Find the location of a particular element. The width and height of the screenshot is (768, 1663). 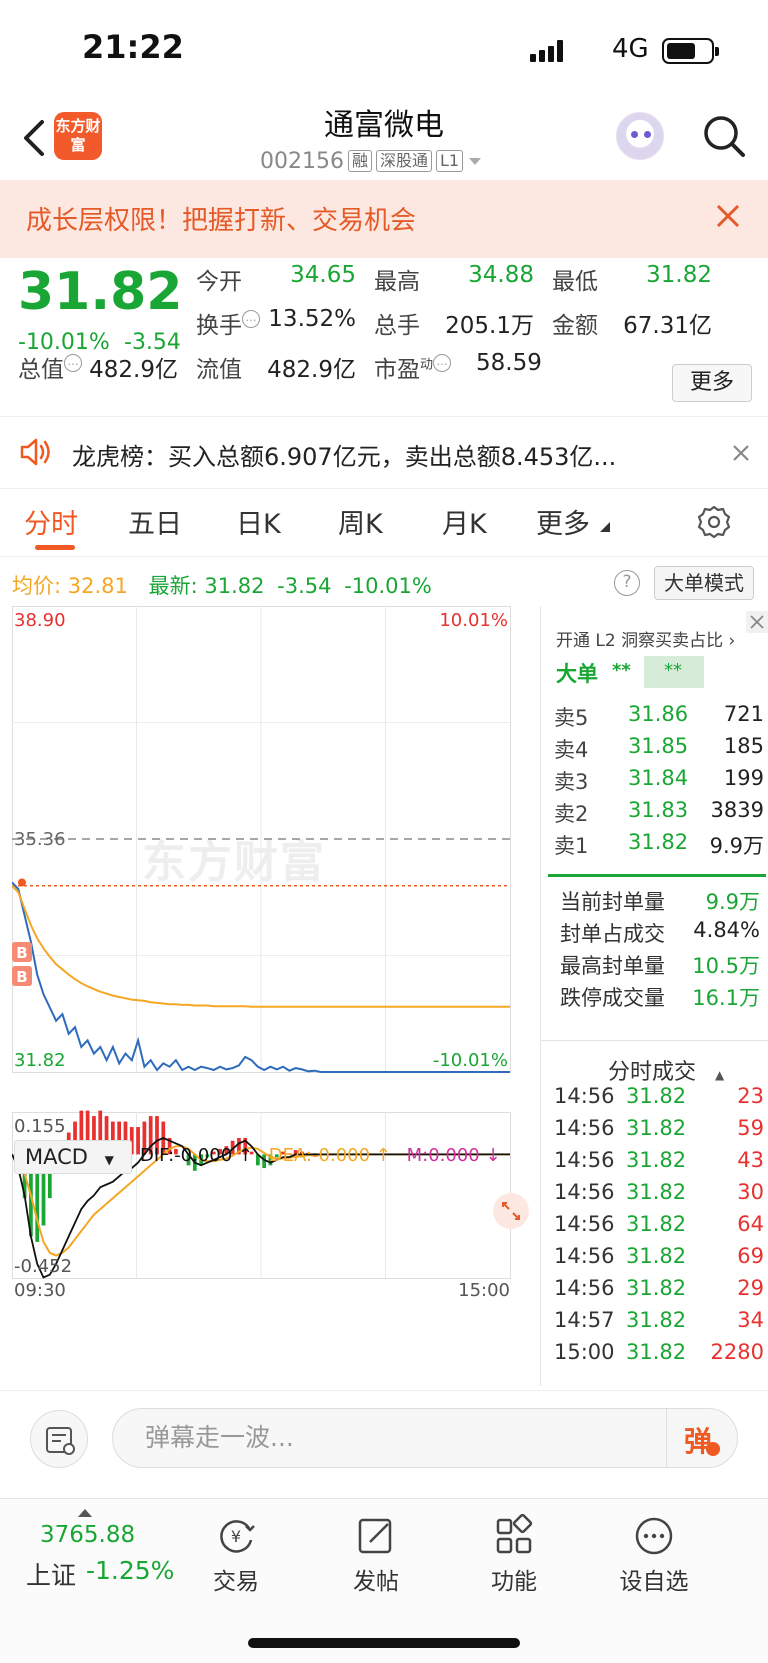

tab-intraday: 分时 is located at coordinates (51, 521).